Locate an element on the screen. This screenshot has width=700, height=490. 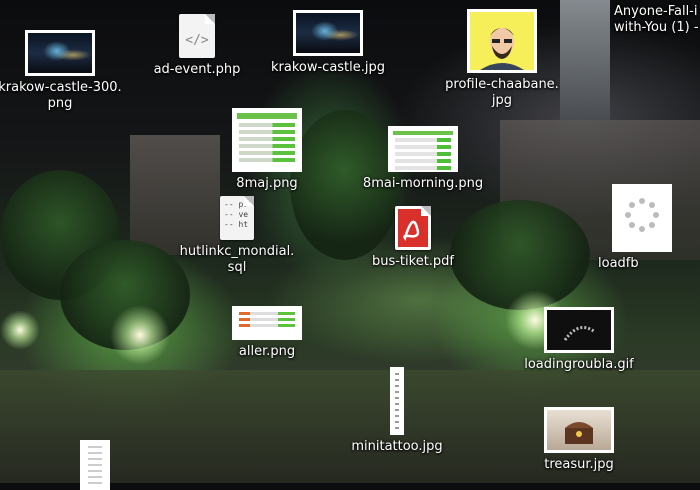
php-file-icon: </> is located at coordinates (197, 36).